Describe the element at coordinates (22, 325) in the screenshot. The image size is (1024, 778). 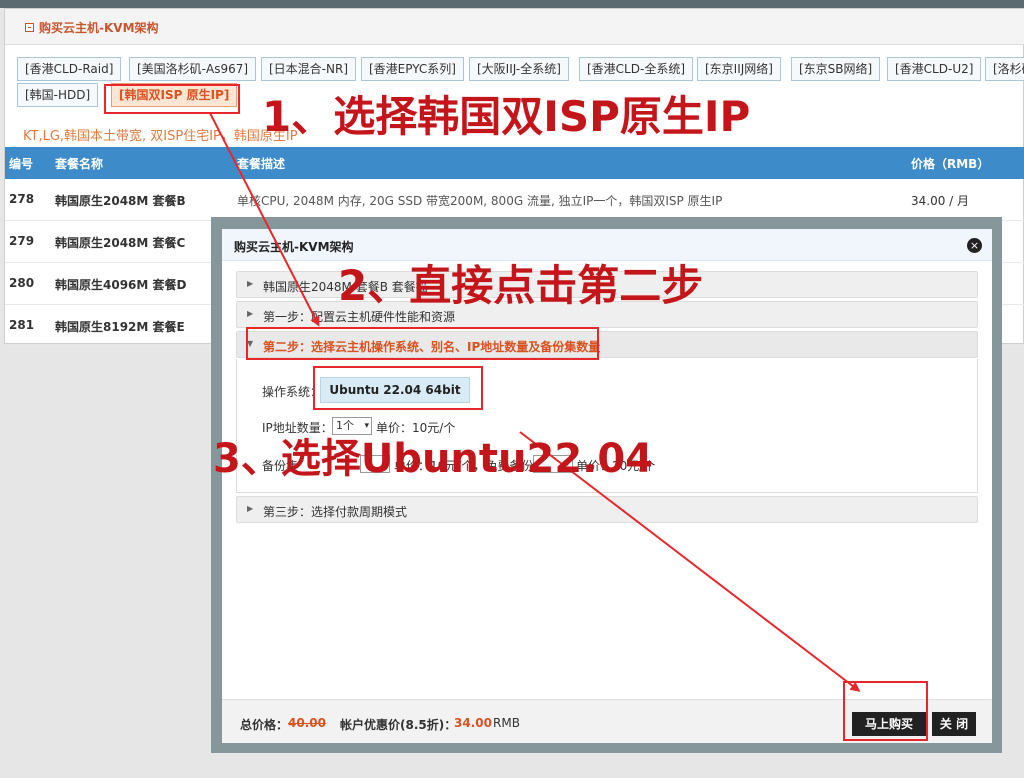
I see `row-id: 281` at that location.